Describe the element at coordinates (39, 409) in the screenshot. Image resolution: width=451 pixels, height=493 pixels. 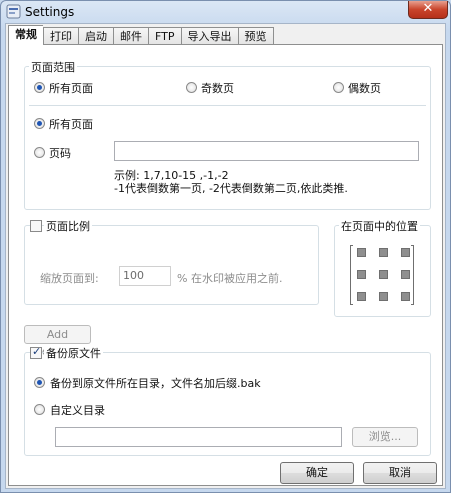
I see `radio-custom-dir` at that location.